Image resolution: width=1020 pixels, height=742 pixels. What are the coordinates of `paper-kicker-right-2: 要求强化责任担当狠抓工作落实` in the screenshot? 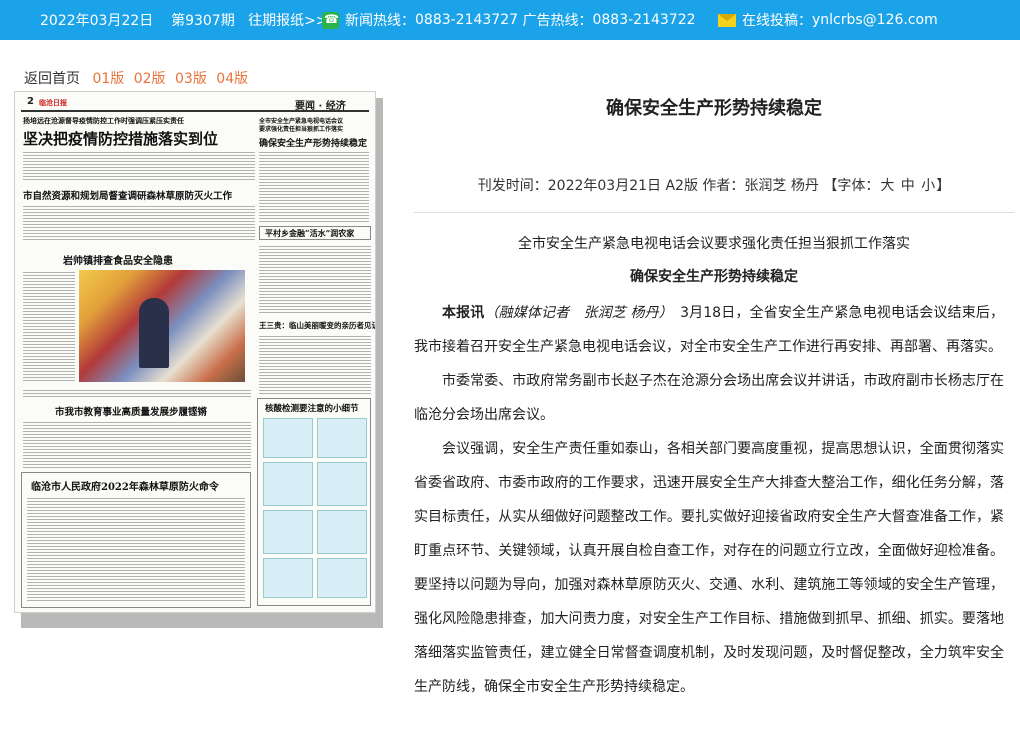 It's located at (301, 128).